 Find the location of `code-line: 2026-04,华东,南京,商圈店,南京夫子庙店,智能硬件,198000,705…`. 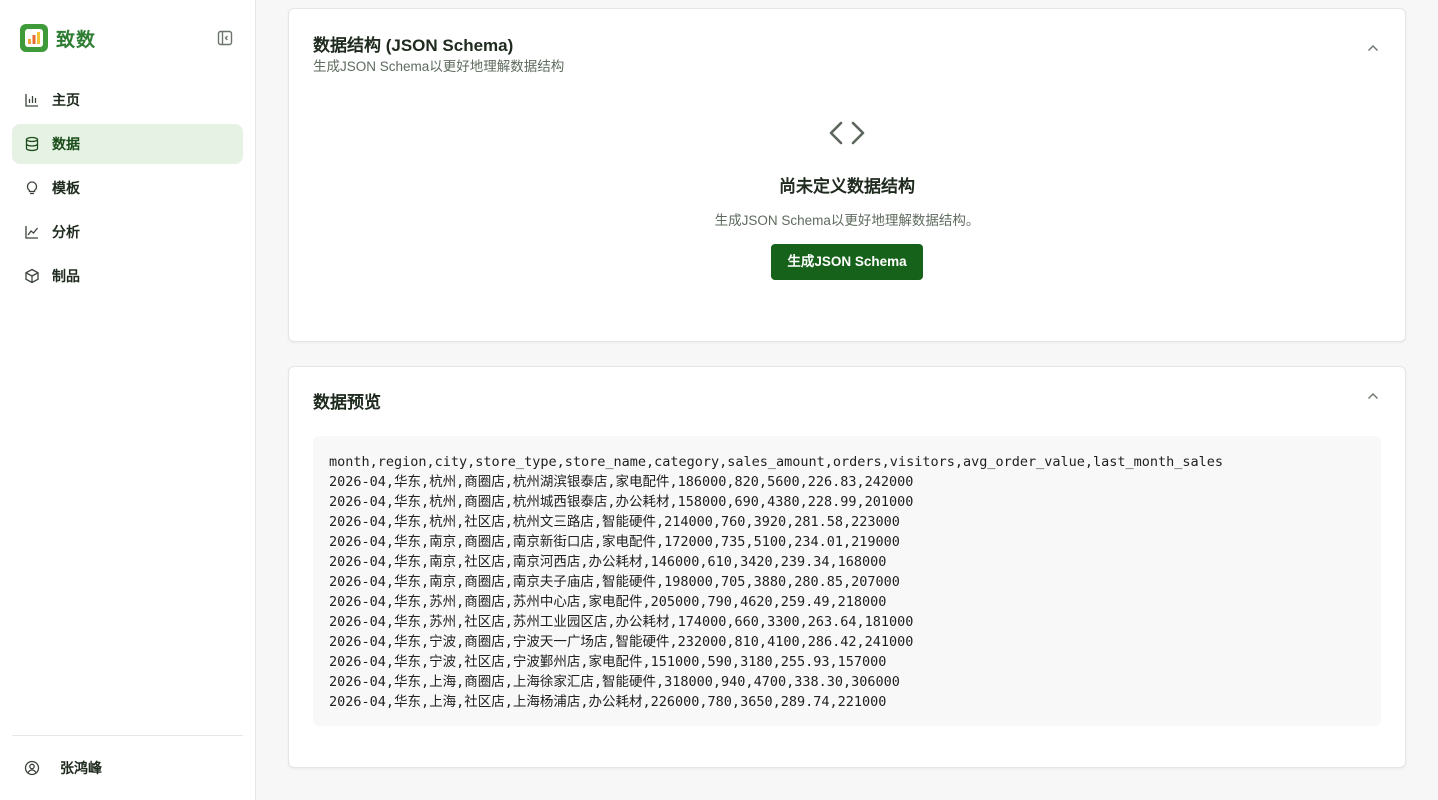

code-line: 2026-04,华东,南京,商圈店,南京夫子庙店,智能硬件,198000,705… is located at coordinates (614, 582).